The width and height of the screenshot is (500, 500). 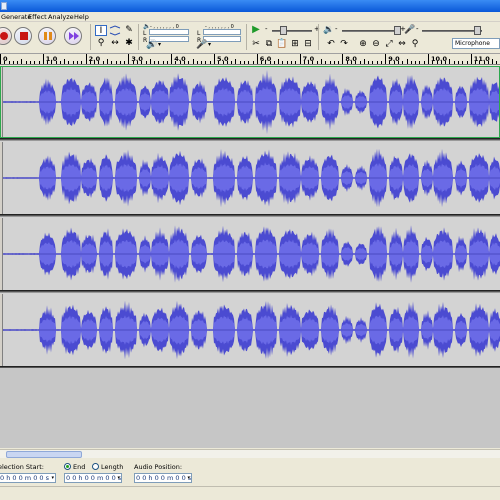 I want to click on speed-slider-track, so click(x=292, y=31).